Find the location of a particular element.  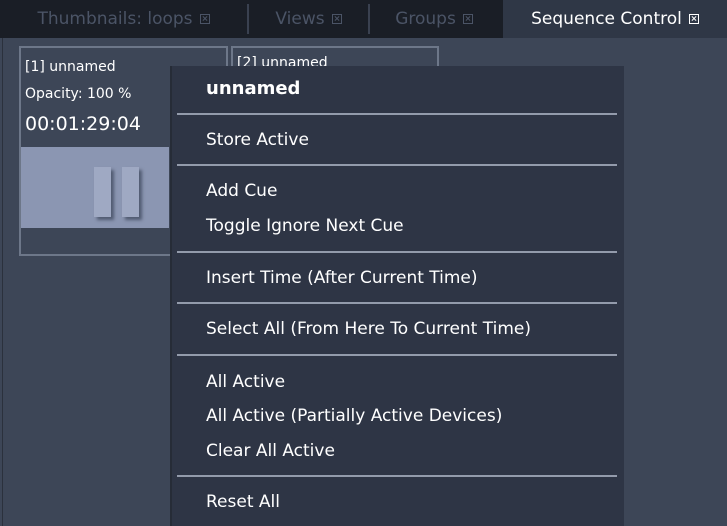

sequence-timecode: 00:01:29:04 is located at coordinates (83, 124).